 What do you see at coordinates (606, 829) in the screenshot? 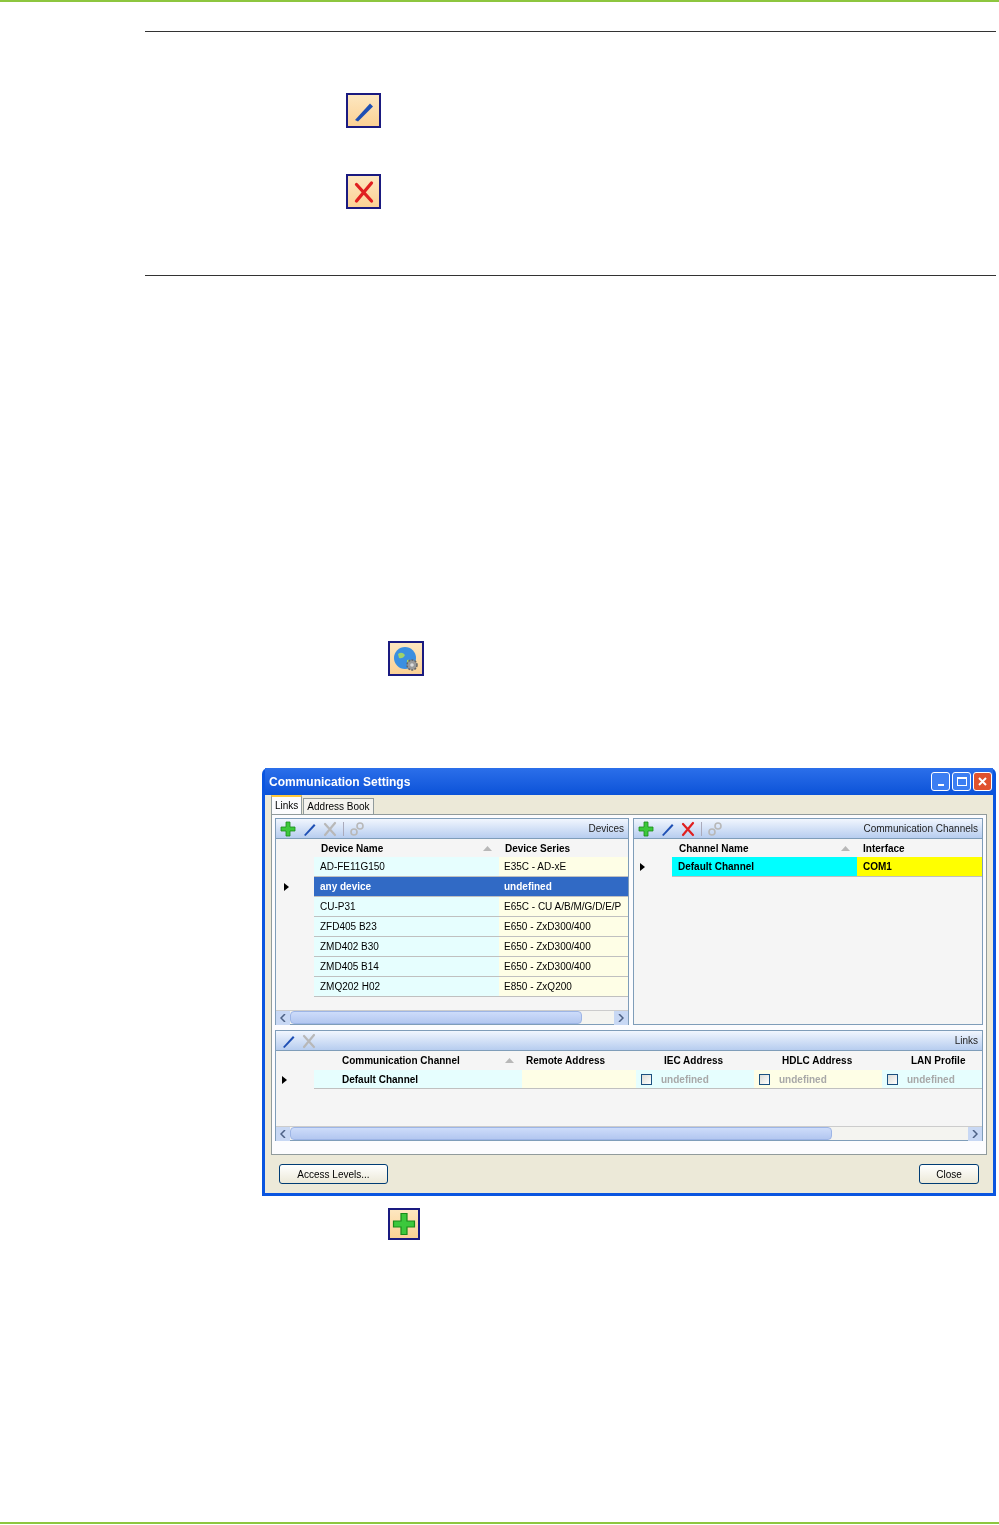
I see `panel-title: Devices` at bounding box center [606, 829].